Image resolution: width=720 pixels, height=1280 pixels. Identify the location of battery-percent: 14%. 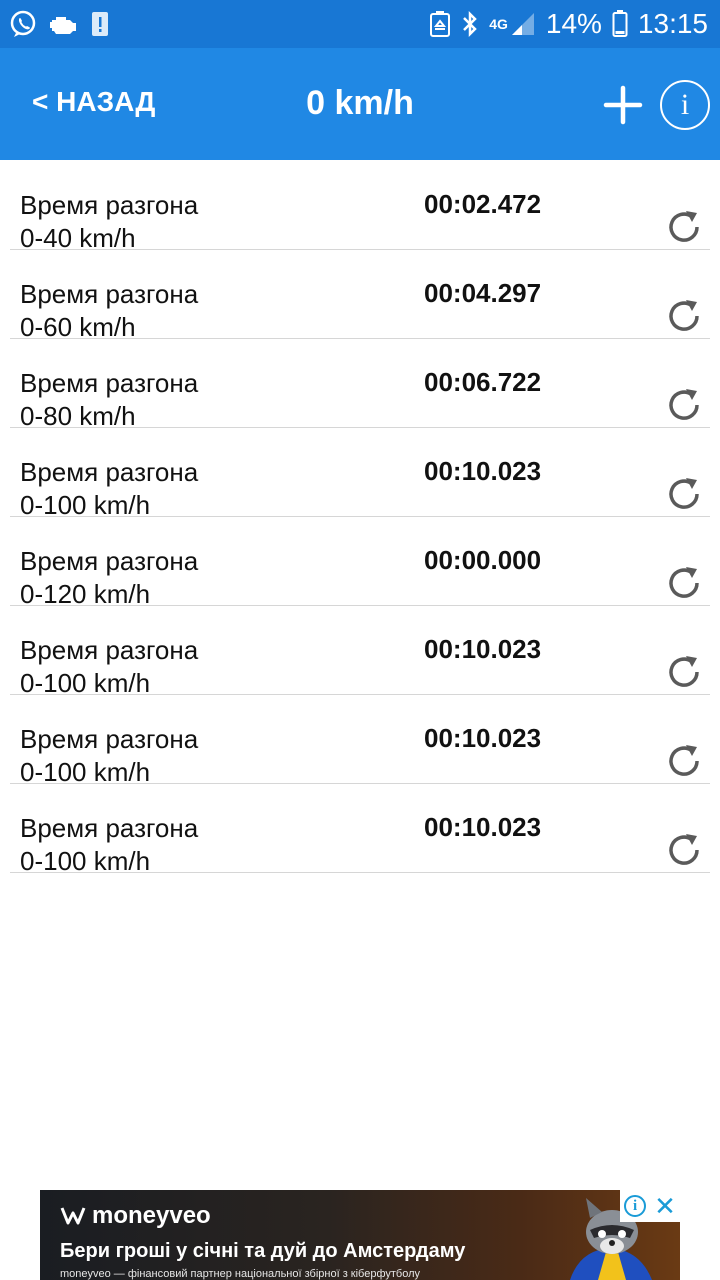
(573, 23).